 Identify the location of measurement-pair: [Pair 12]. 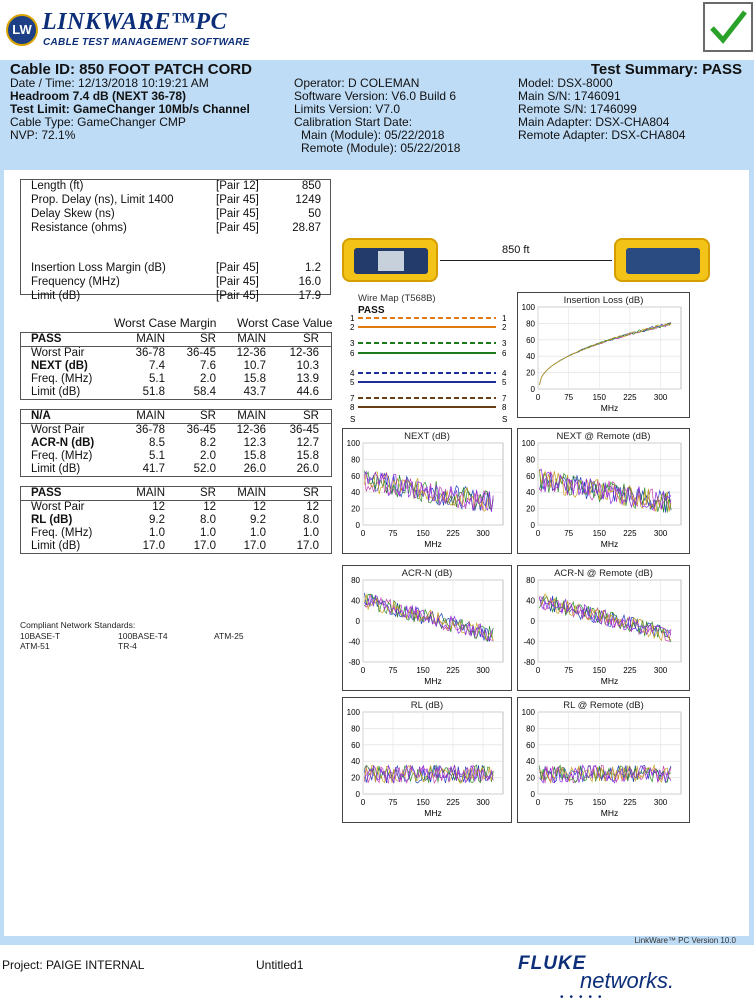
(237, 186).